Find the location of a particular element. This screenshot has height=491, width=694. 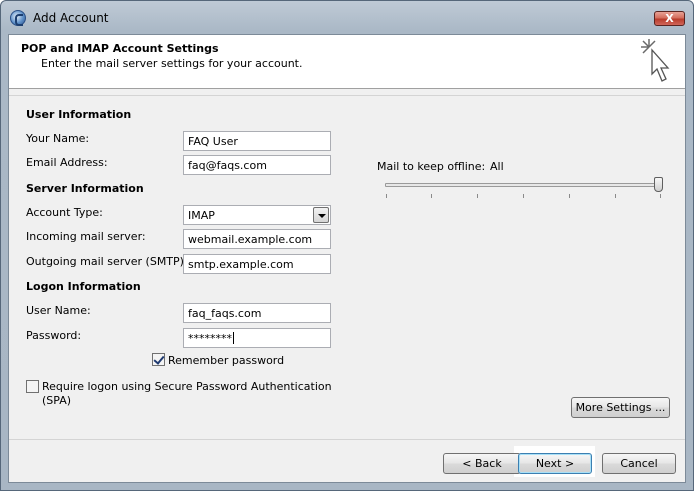

email-address-label: Email Address: is located at coordinates (67, 162).